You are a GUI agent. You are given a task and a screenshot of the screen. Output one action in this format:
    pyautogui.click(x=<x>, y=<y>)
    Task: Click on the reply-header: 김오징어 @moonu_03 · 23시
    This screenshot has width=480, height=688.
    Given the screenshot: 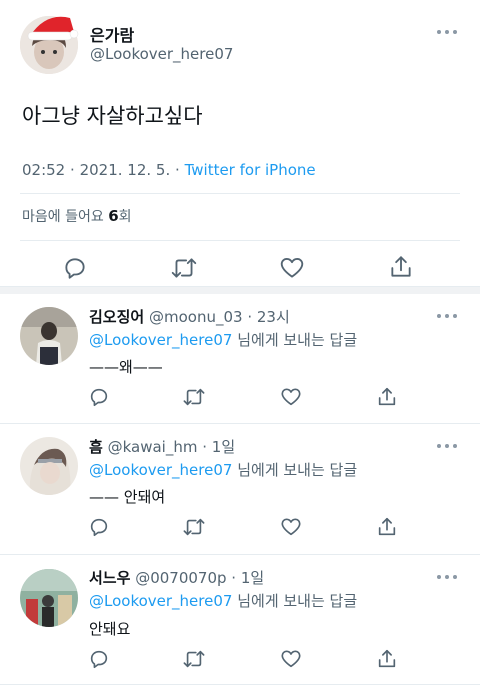 What is the action you would take?
    pyautogui.click(x=189, y=316)
    